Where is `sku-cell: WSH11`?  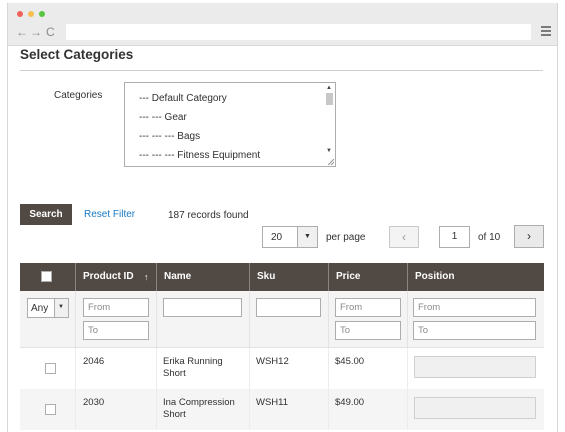 sku-cell: WSH11 is located at coordinates (272, 402).